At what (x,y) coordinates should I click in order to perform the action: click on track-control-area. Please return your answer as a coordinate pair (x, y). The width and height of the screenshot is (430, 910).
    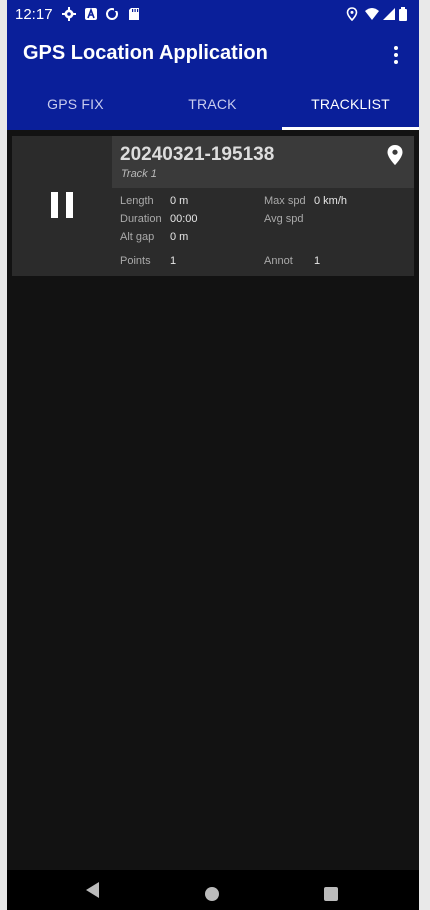
    Looking at the image, I should click on (62, 206).